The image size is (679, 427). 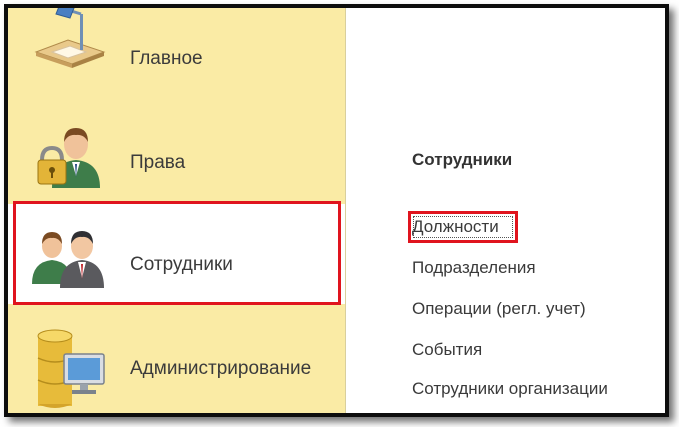 I want to click on sidebar-item-employees: Сотрудники, so click(x=176, y=254).